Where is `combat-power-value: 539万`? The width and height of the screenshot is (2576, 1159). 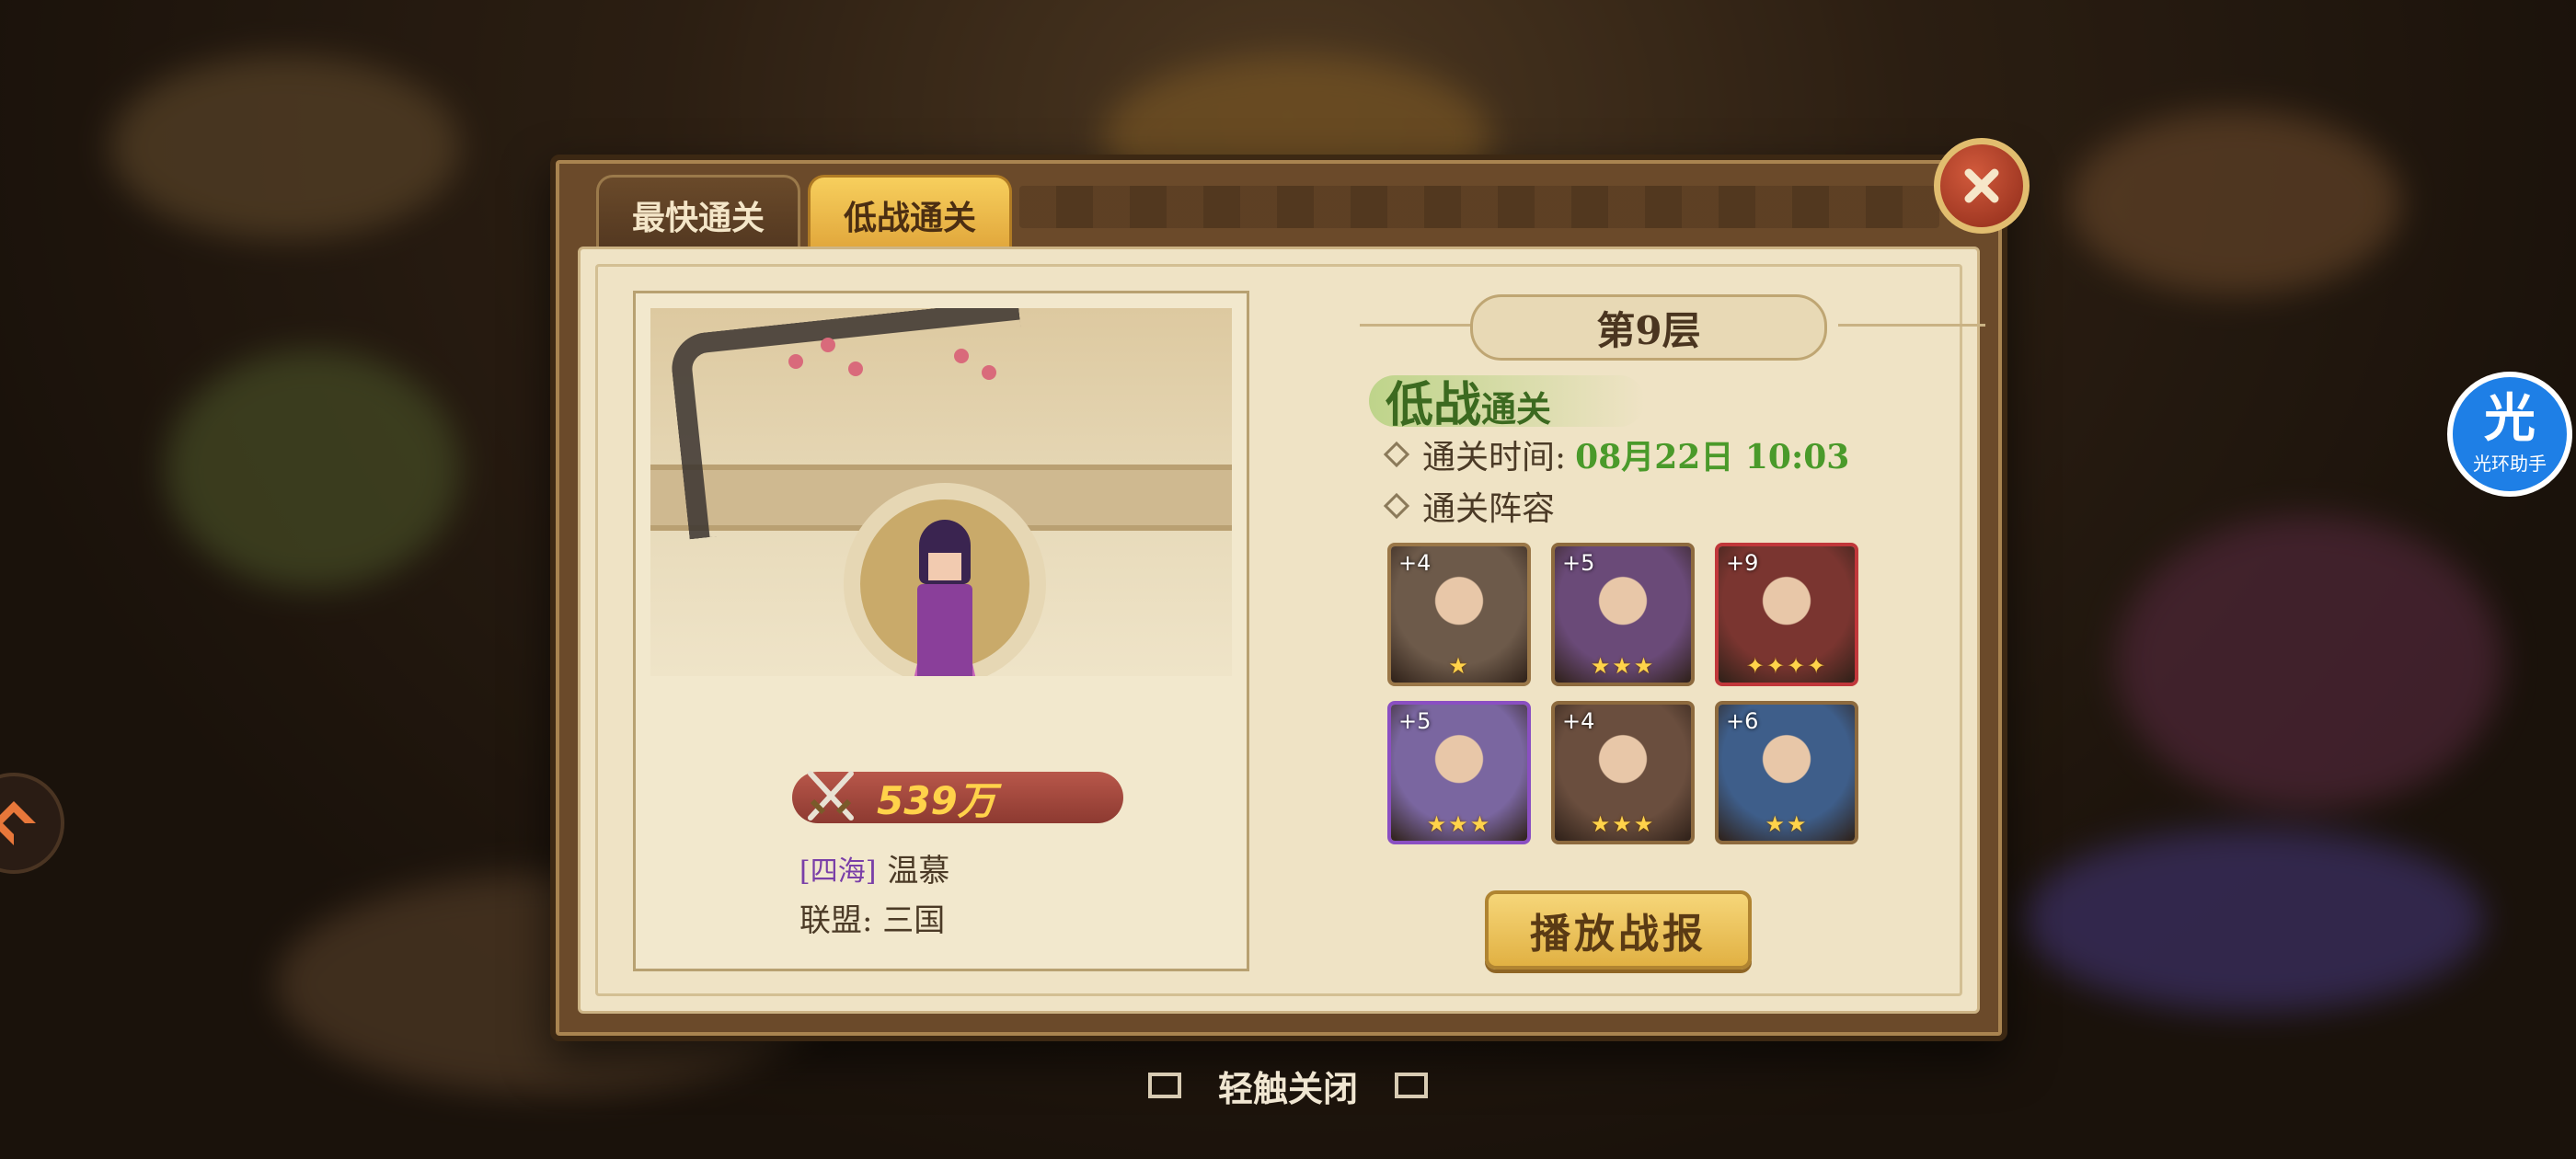
combat-power-value: 539万 is located at coordinates (936, 800).